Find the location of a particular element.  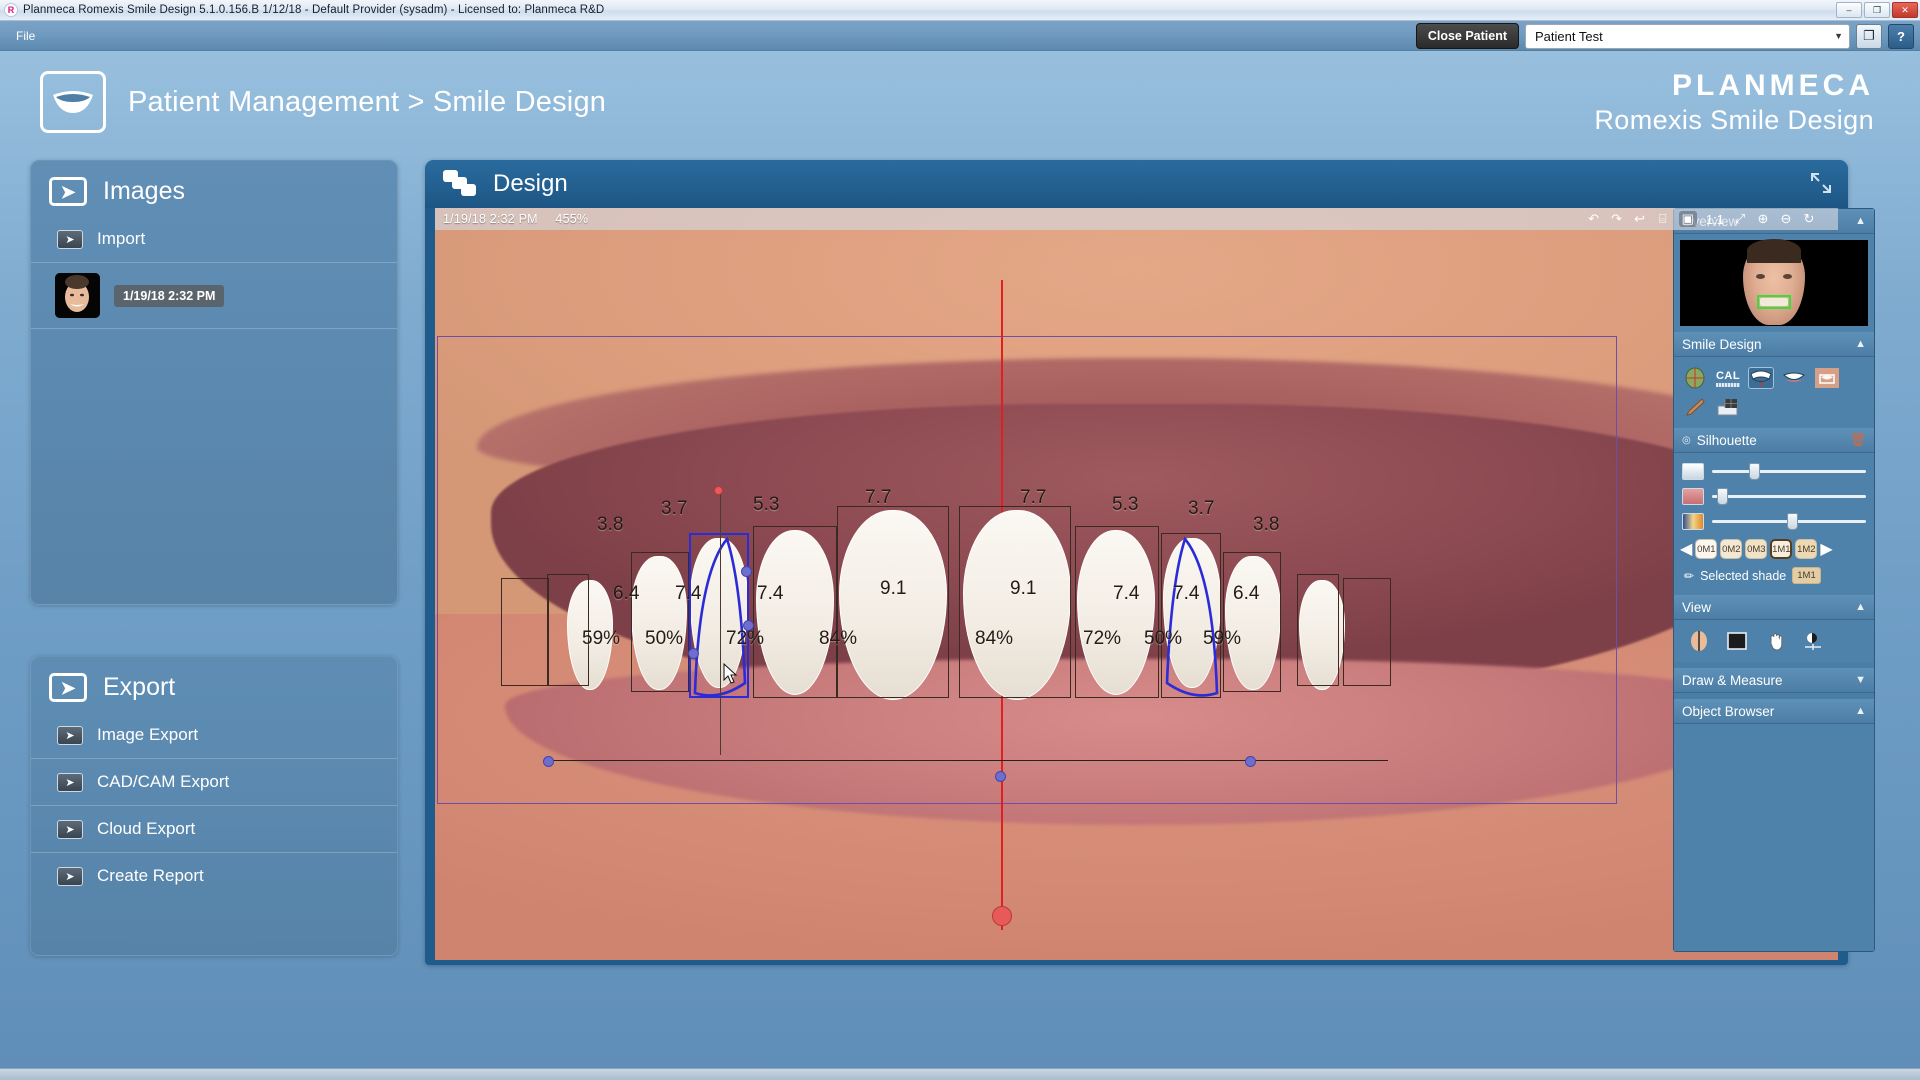

section-header-object-browser: Object Browser ▲ is located at coordinates (1774, 711).